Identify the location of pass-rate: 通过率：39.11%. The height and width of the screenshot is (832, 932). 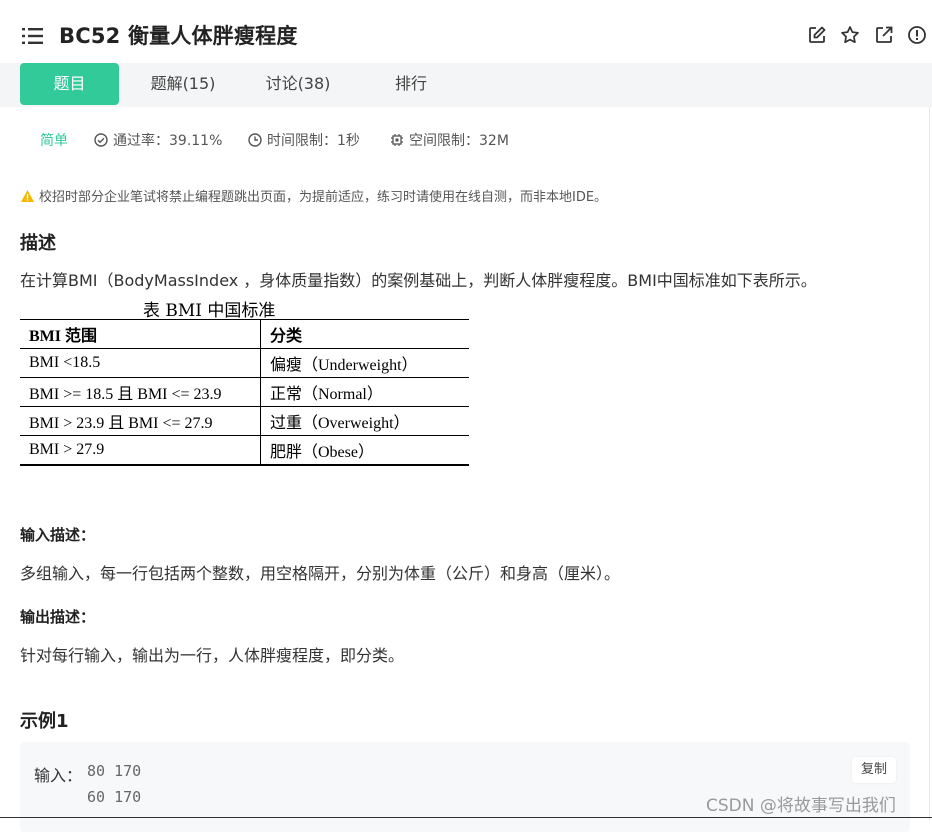
(158, 140).